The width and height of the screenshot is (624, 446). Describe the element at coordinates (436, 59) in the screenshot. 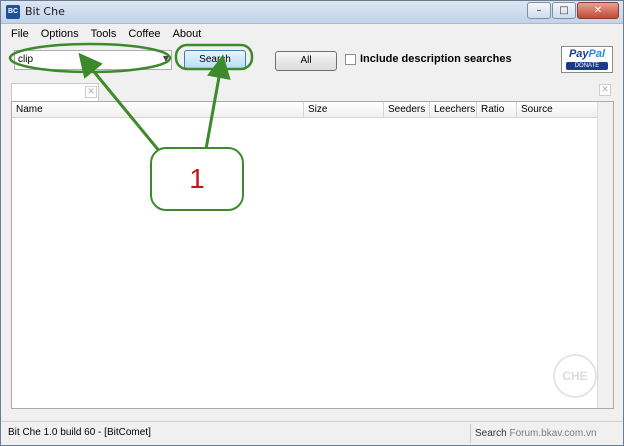

I see `include-description-label: Include description searches` at that location.